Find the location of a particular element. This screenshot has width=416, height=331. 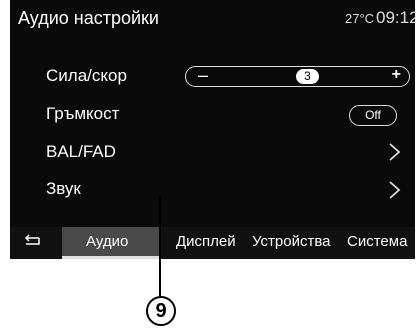

clock: 09:12 is located at coordinates (396, 17).